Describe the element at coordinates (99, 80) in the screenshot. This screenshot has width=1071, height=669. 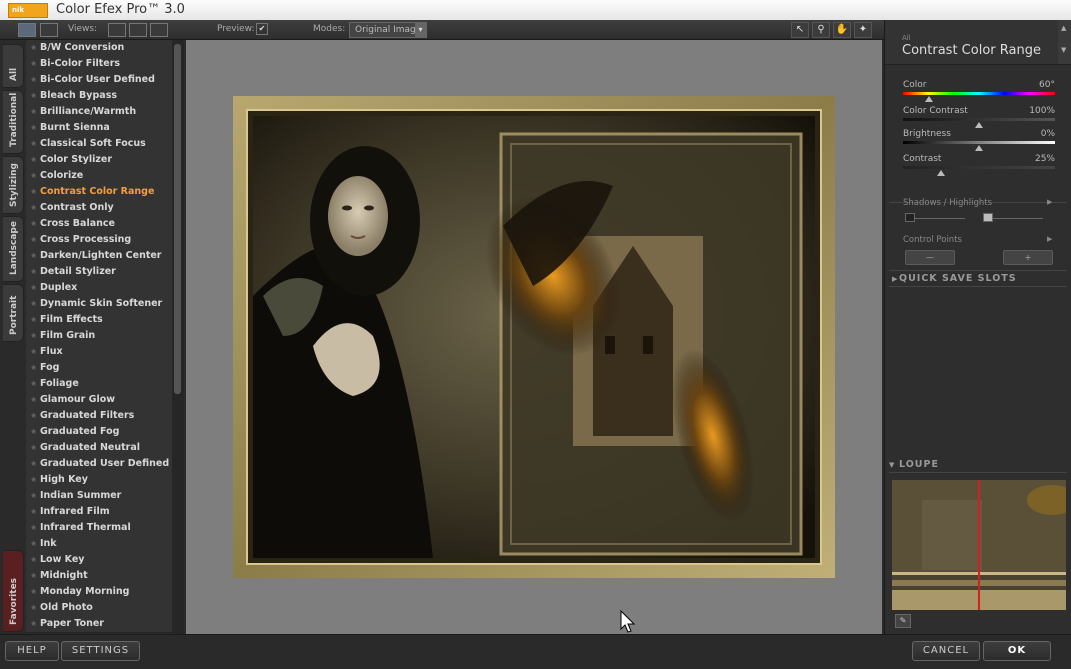
I see `filter-item: ★ Bi-Color User Defined` at that location.